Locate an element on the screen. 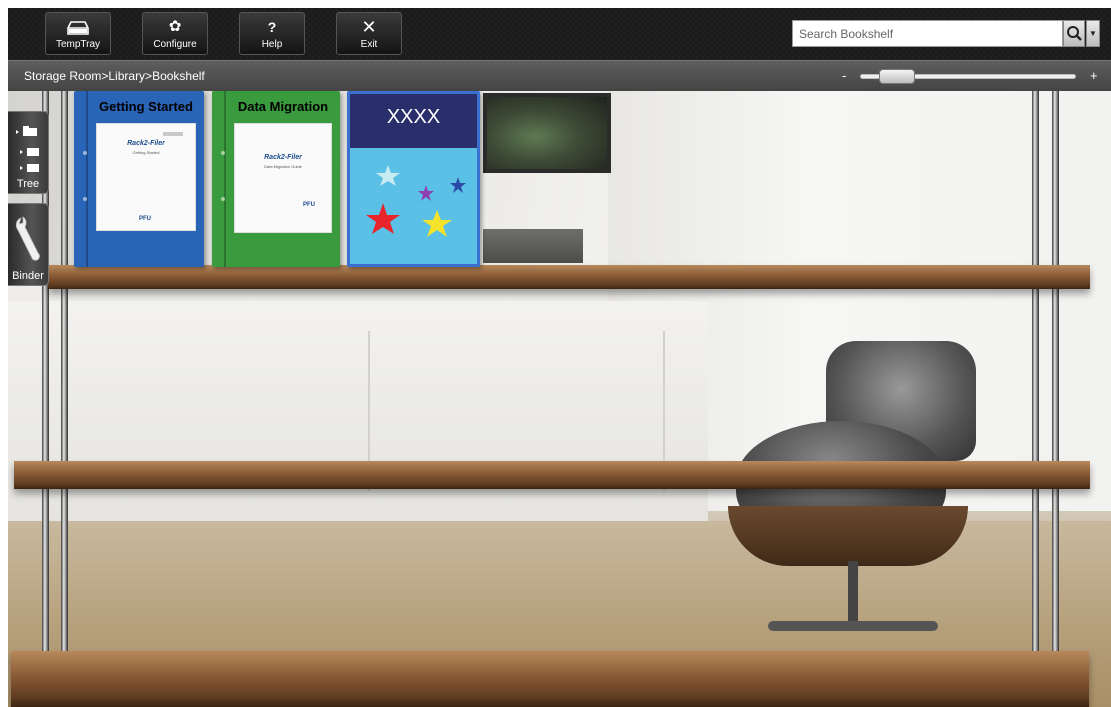  configure-label: Configure is located at coordinates (175, 44).